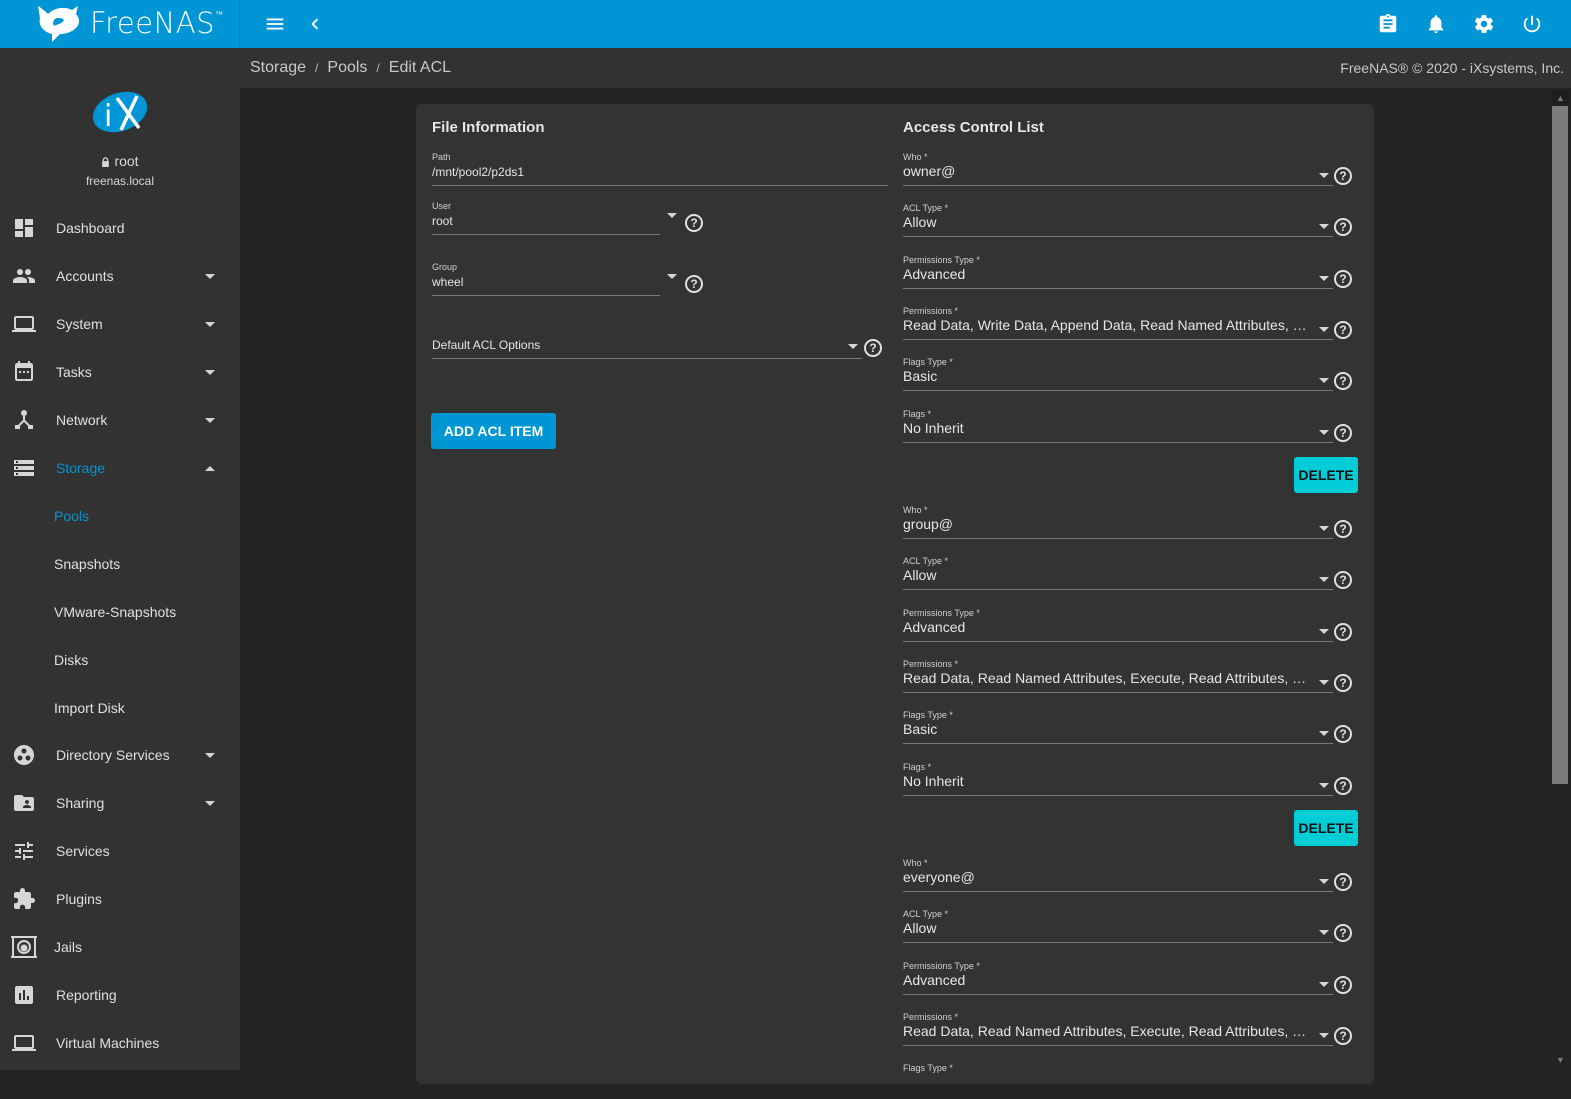 The width and height of the screenshot is (1571, 1099). I want to click on task-manager-button, so click(1388, 24).